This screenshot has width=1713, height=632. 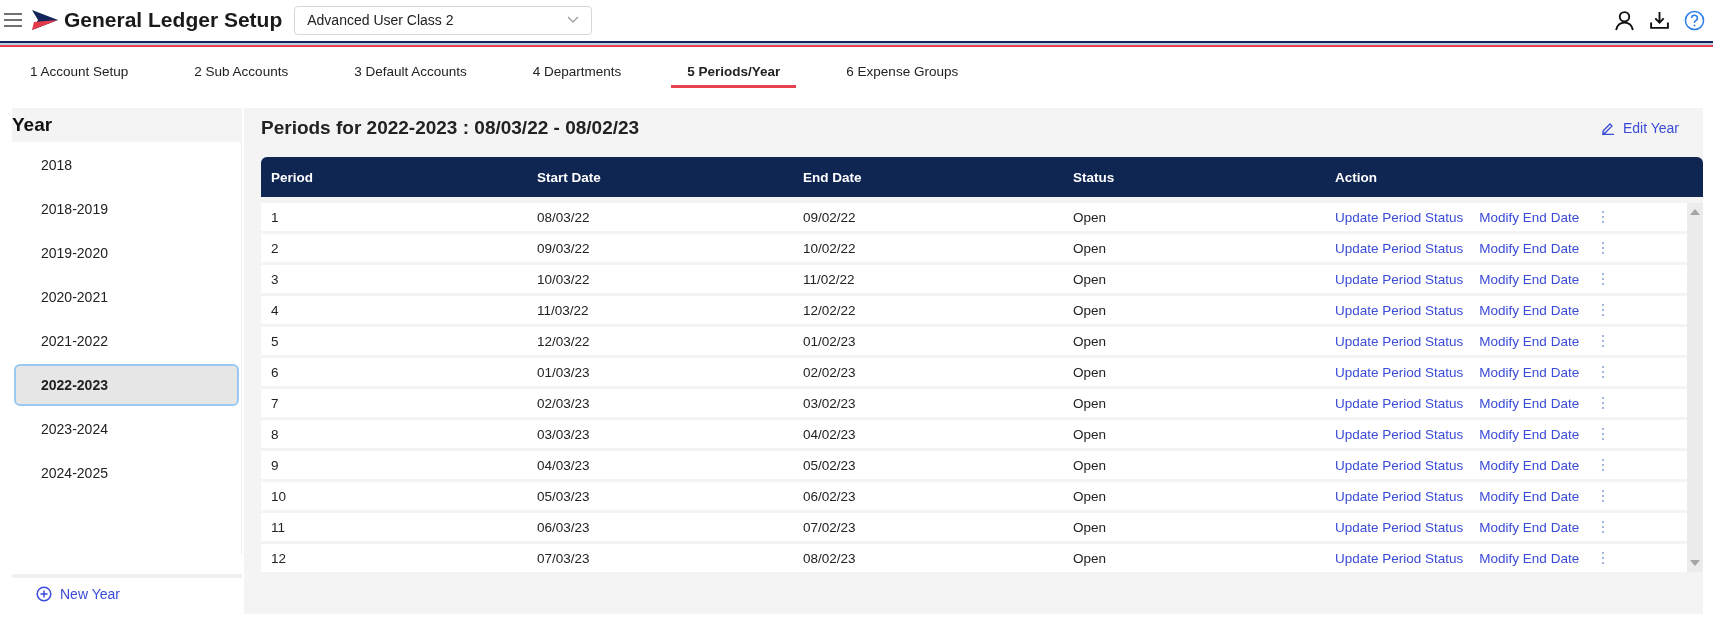 I want to click on table-cell-text: 01/02/23, so click(x=830, y=341).